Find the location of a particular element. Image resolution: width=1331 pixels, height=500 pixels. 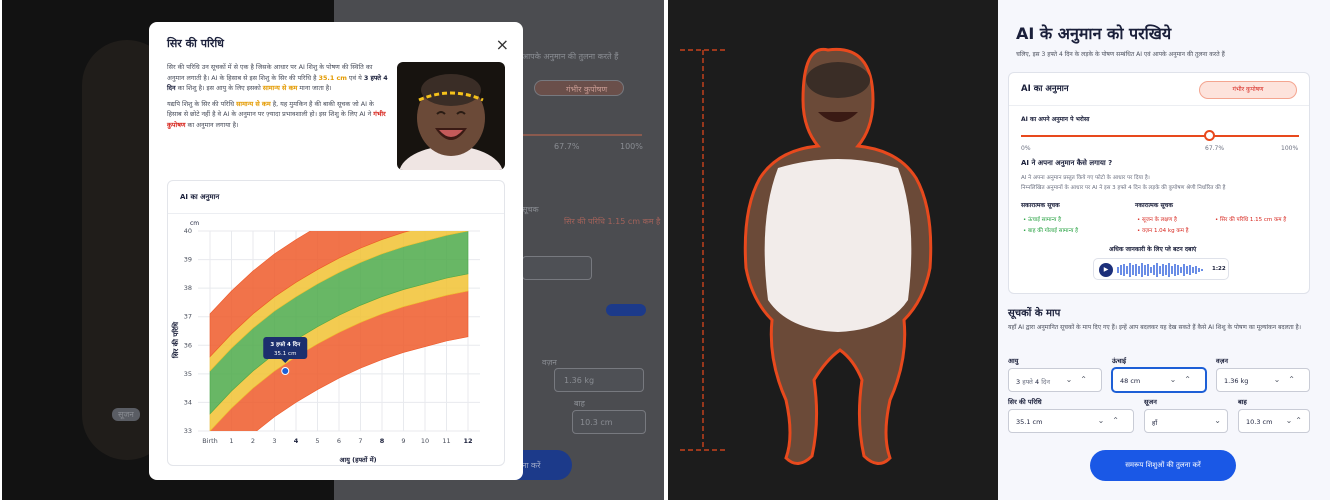

head-stepper-icons: ⌄⌃ is located at coordinates (1112, 420).